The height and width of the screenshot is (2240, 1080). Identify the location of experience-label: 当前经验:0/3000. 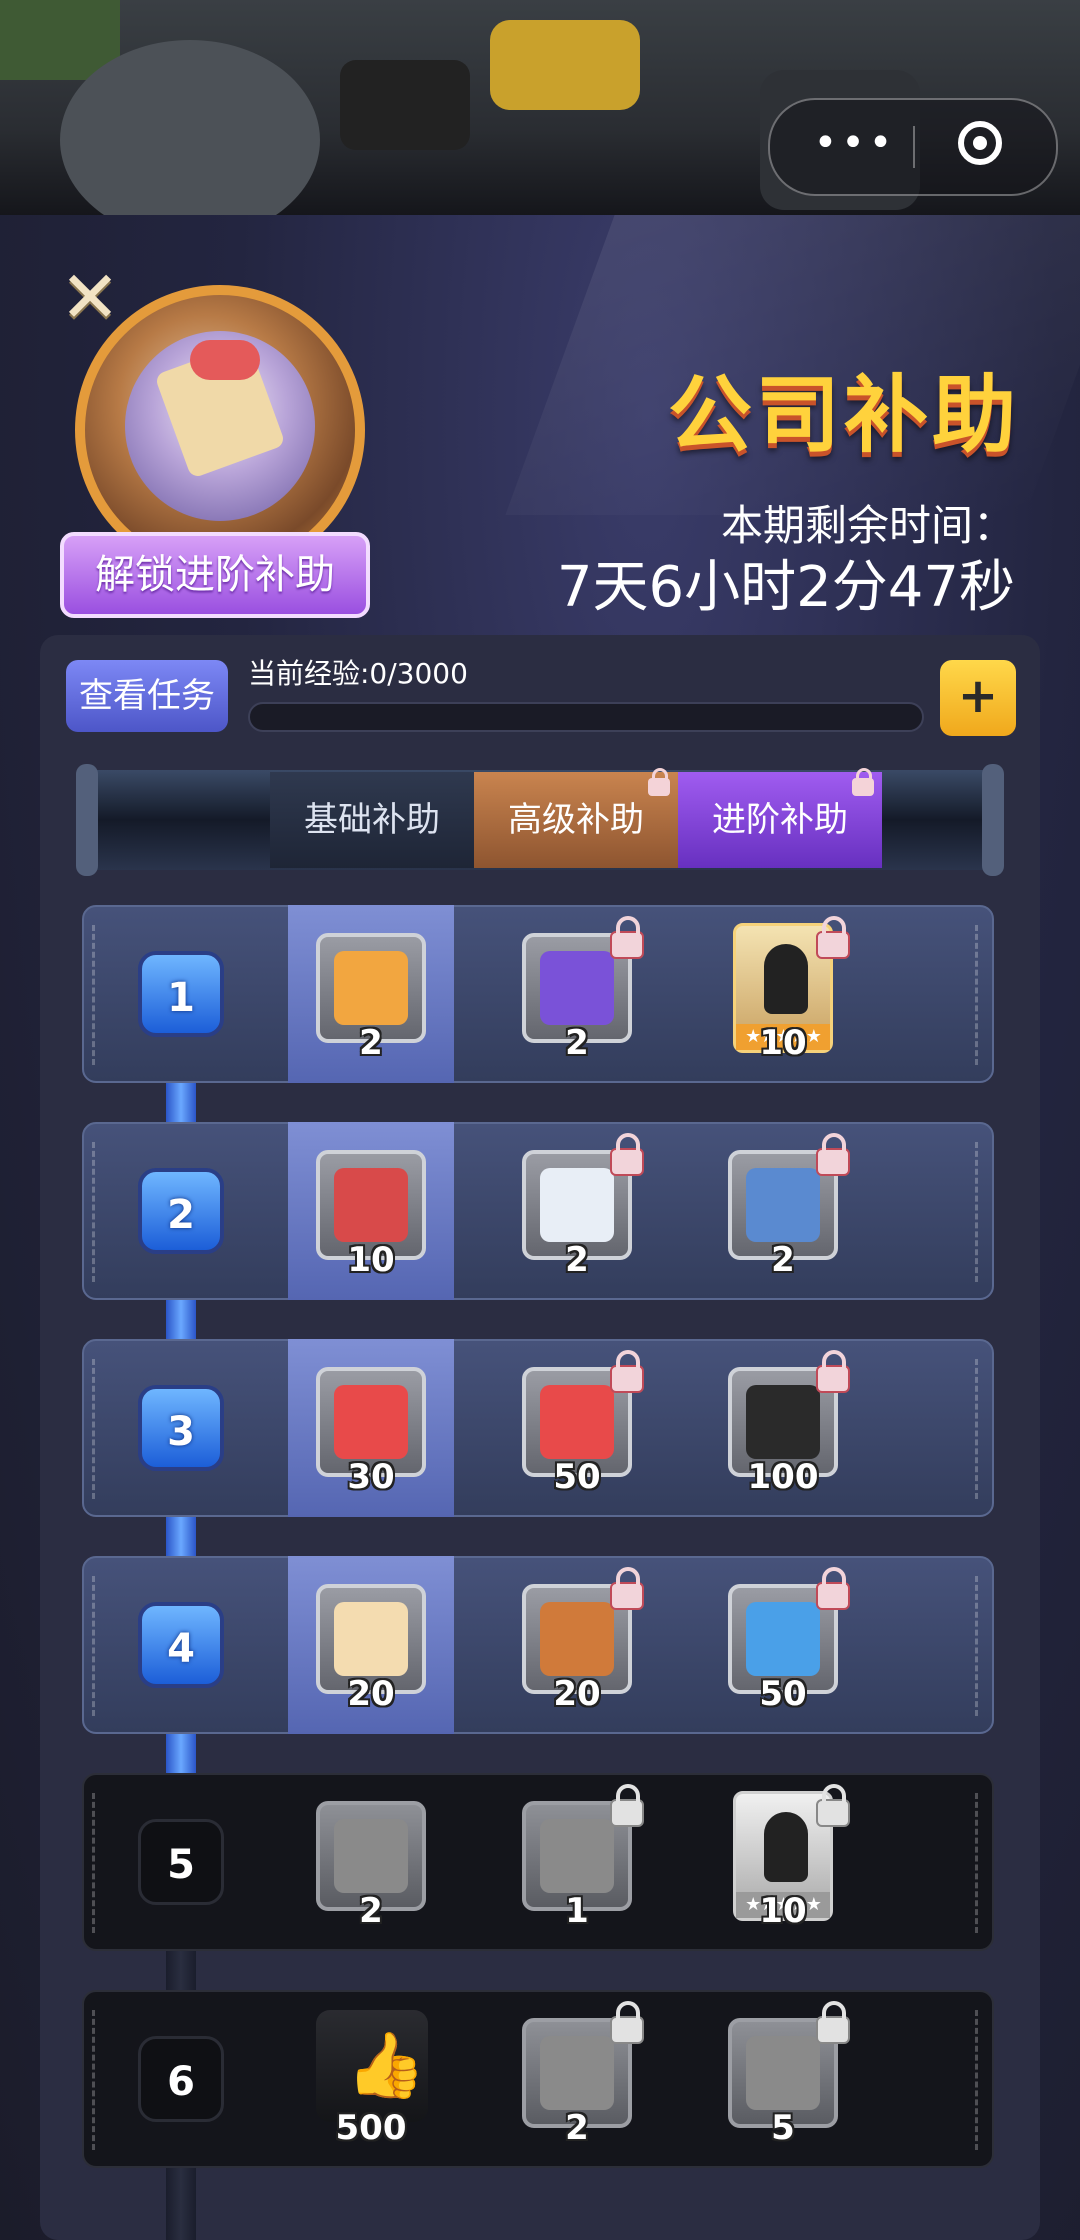
(358, 673).